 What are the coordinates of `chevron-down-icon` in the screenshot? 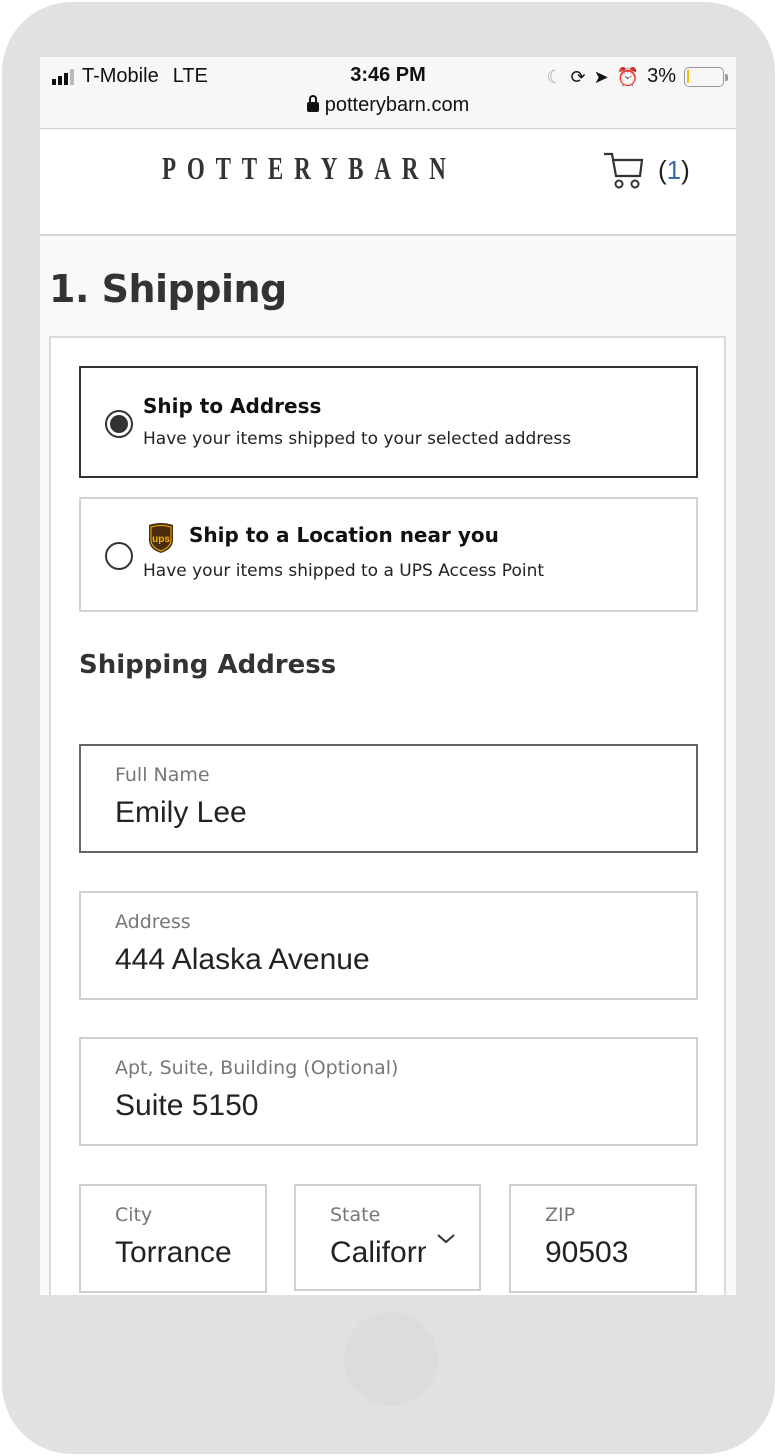 It's located at (446, 1239).